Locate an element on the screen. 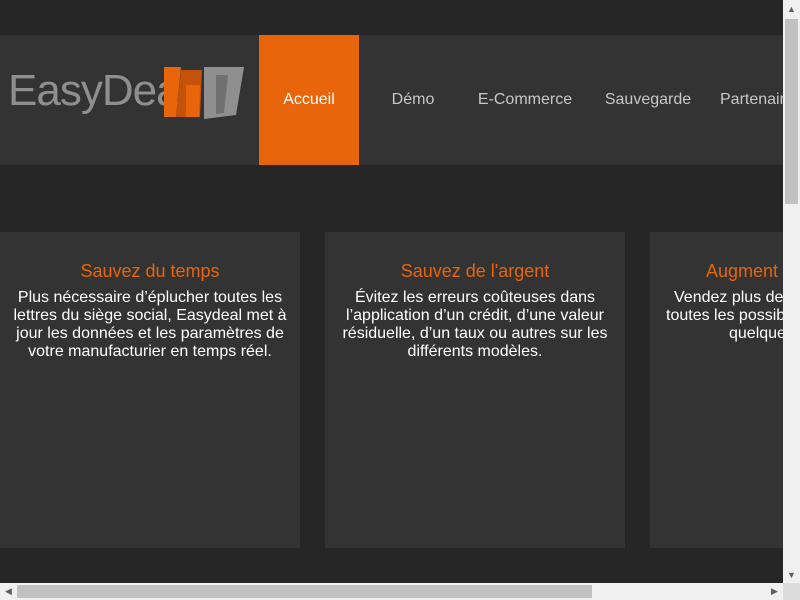 This screenshot has height=600, width=800. card-title: Augment is located at coordinates (742, 271).